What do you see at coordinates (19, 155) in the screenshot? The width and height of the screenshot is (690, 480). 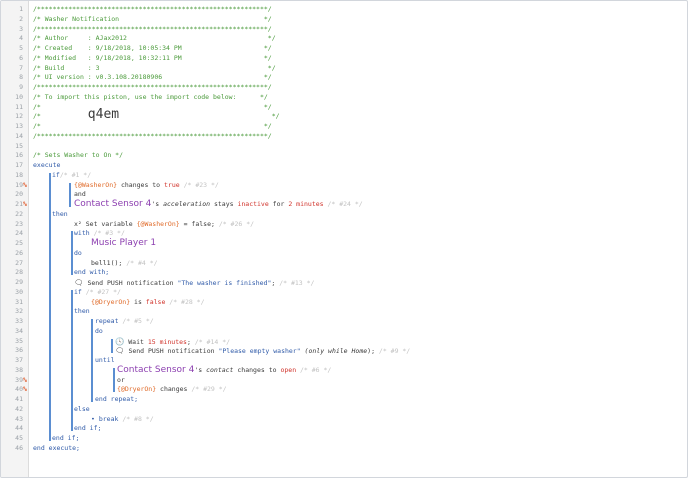 I see `line-number: 16` at bounding box center [19, 155].